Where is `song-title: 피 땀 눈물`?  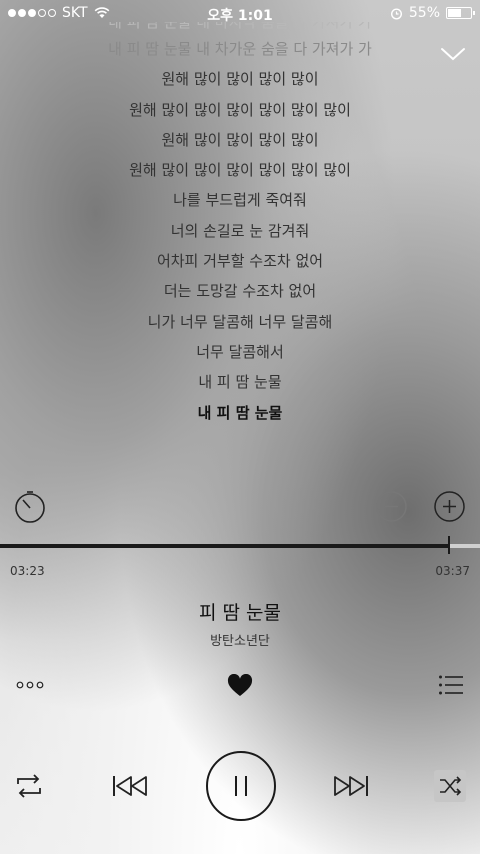 song-title: 피 땀 눈물 is located at coordinates (240, 613).